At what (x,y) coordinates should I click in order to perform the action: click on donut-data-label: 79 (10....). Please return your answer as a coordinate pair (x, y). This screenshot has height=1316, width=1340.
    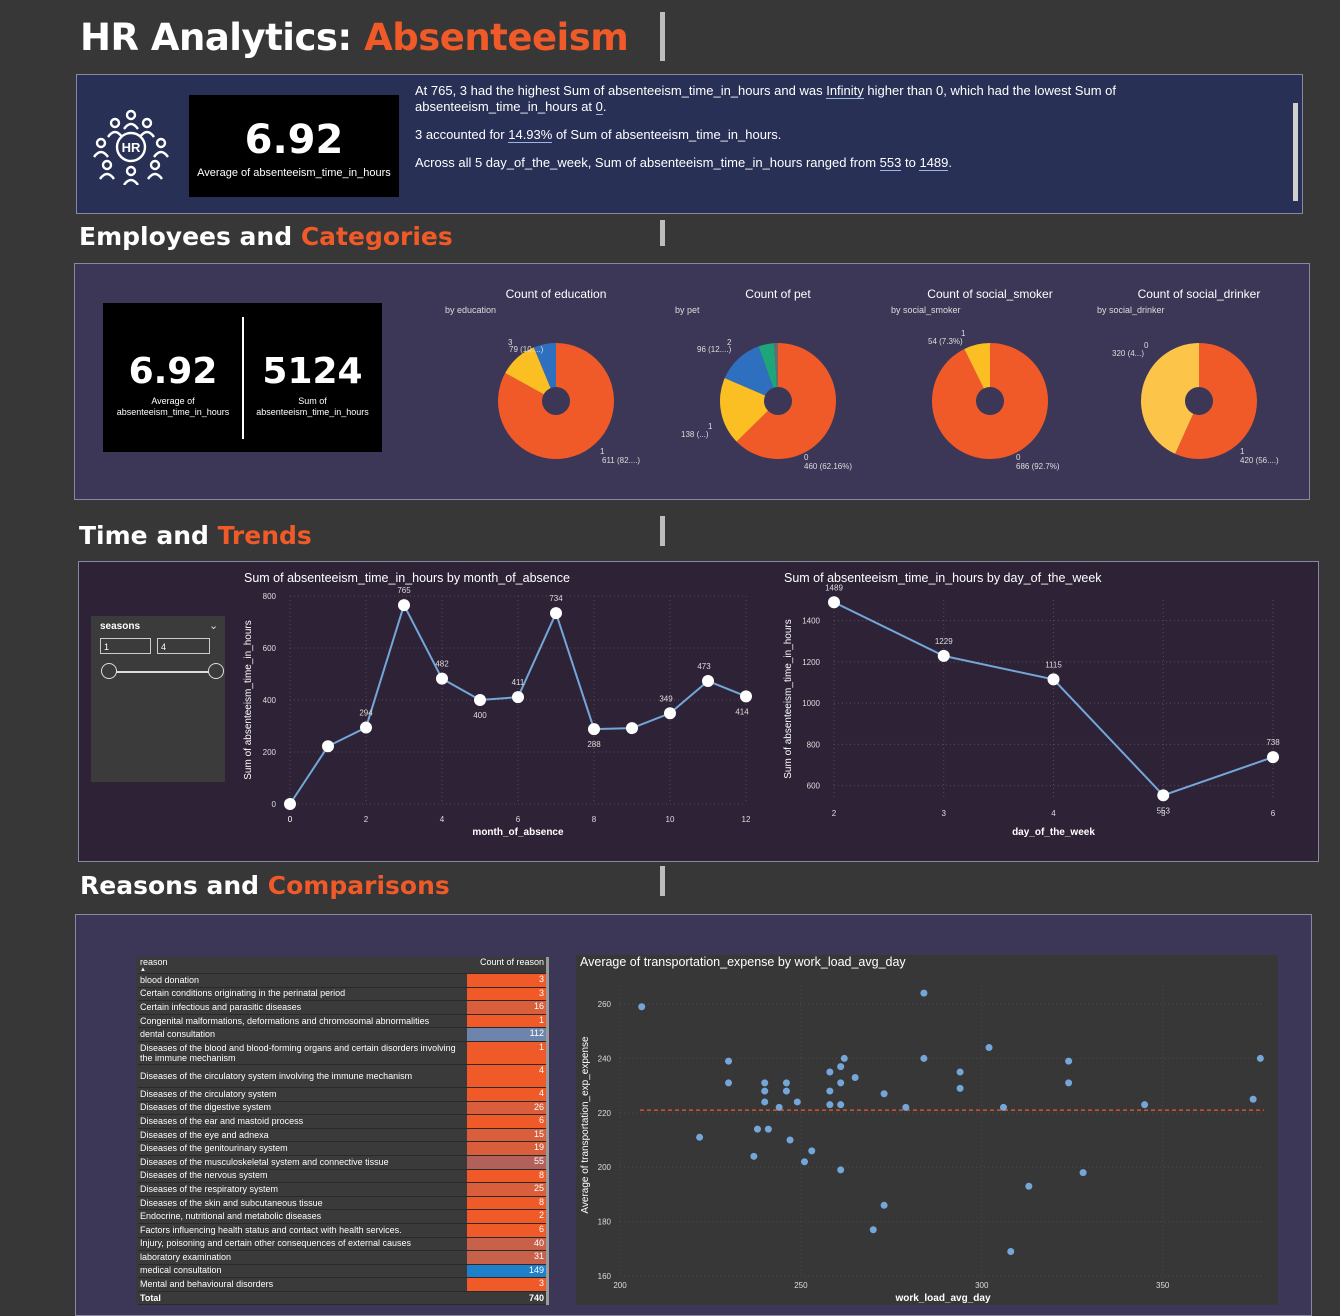
    Looking at the image, I should click on (526, 349).